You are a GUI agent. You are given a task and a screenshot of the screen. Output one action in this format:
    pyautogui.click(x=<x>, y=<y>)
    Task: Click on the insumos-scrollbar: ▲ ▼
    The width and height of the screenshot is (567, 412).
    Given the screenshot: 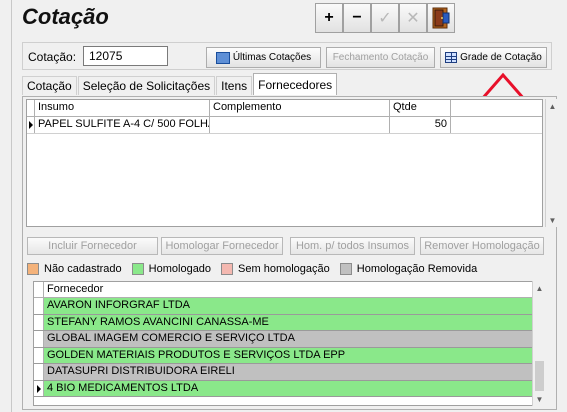 What is the action you would take?
    pyautogui.click(x=551, y=163)
    